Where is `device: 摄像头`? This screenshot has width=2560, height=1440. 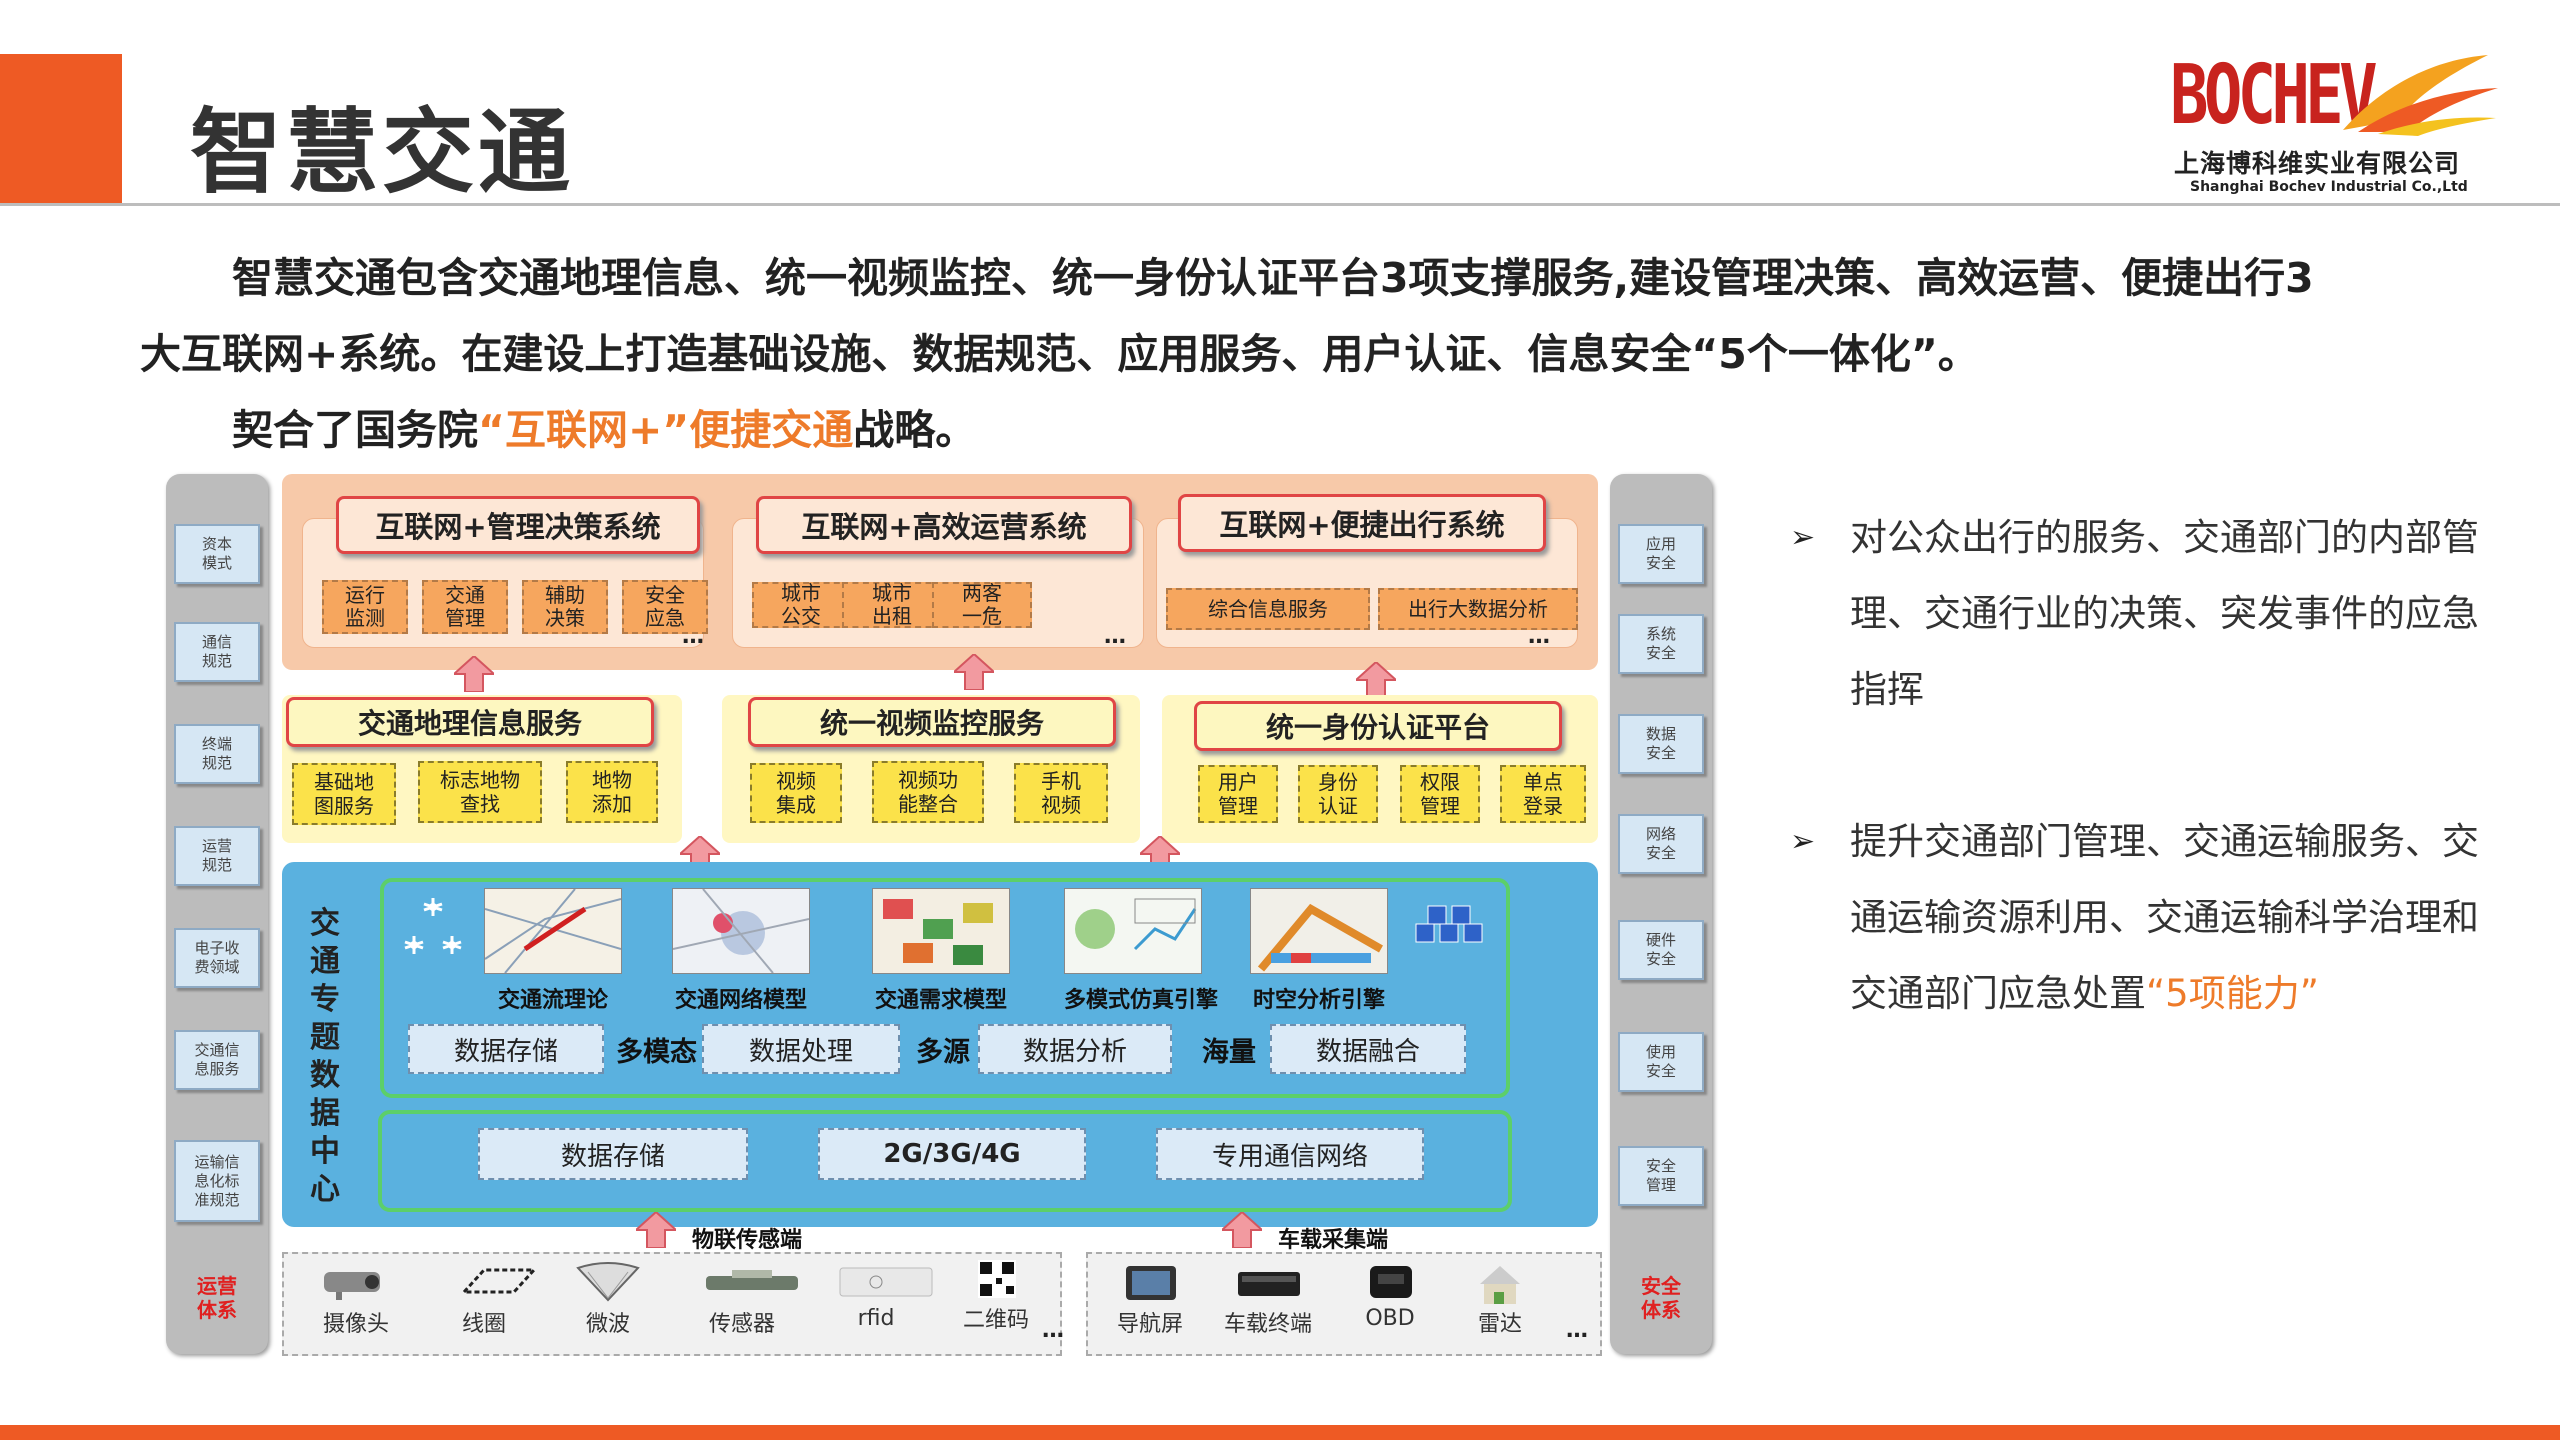
device: 摄像头 is located at coordinates (356, 1300).